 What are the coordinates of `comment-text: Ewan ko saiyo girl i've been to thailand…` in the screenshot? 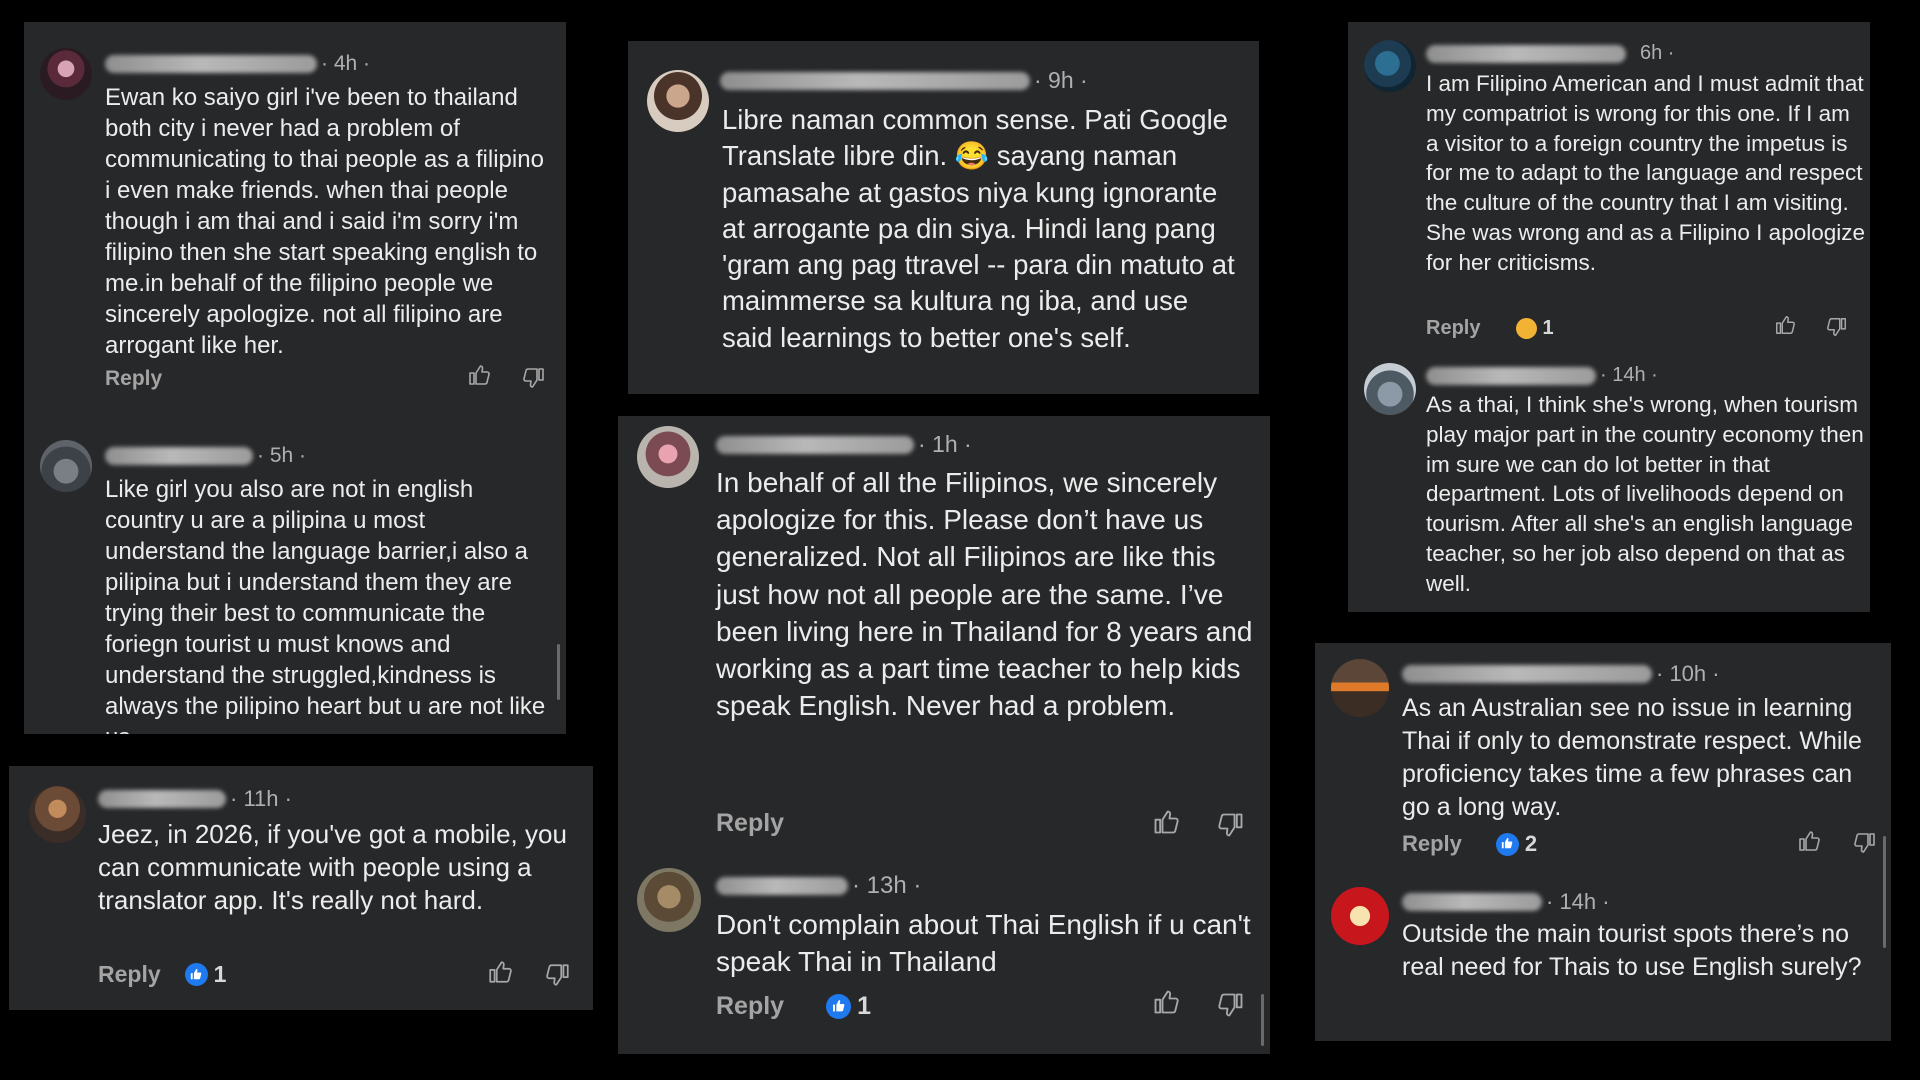 It's located at (324, 221).